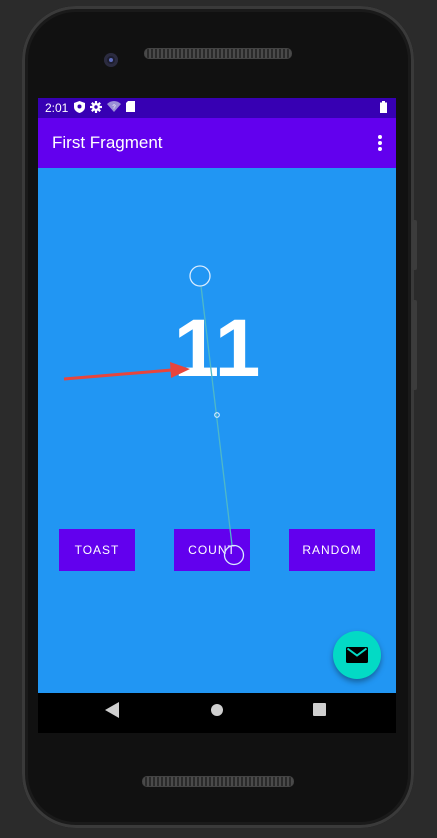 The width and height of the screenshot is (437, 838). Describe the element at coordinates (217, 108) in the screenshot. I see `status-bar: 2:01 ?` at that location.